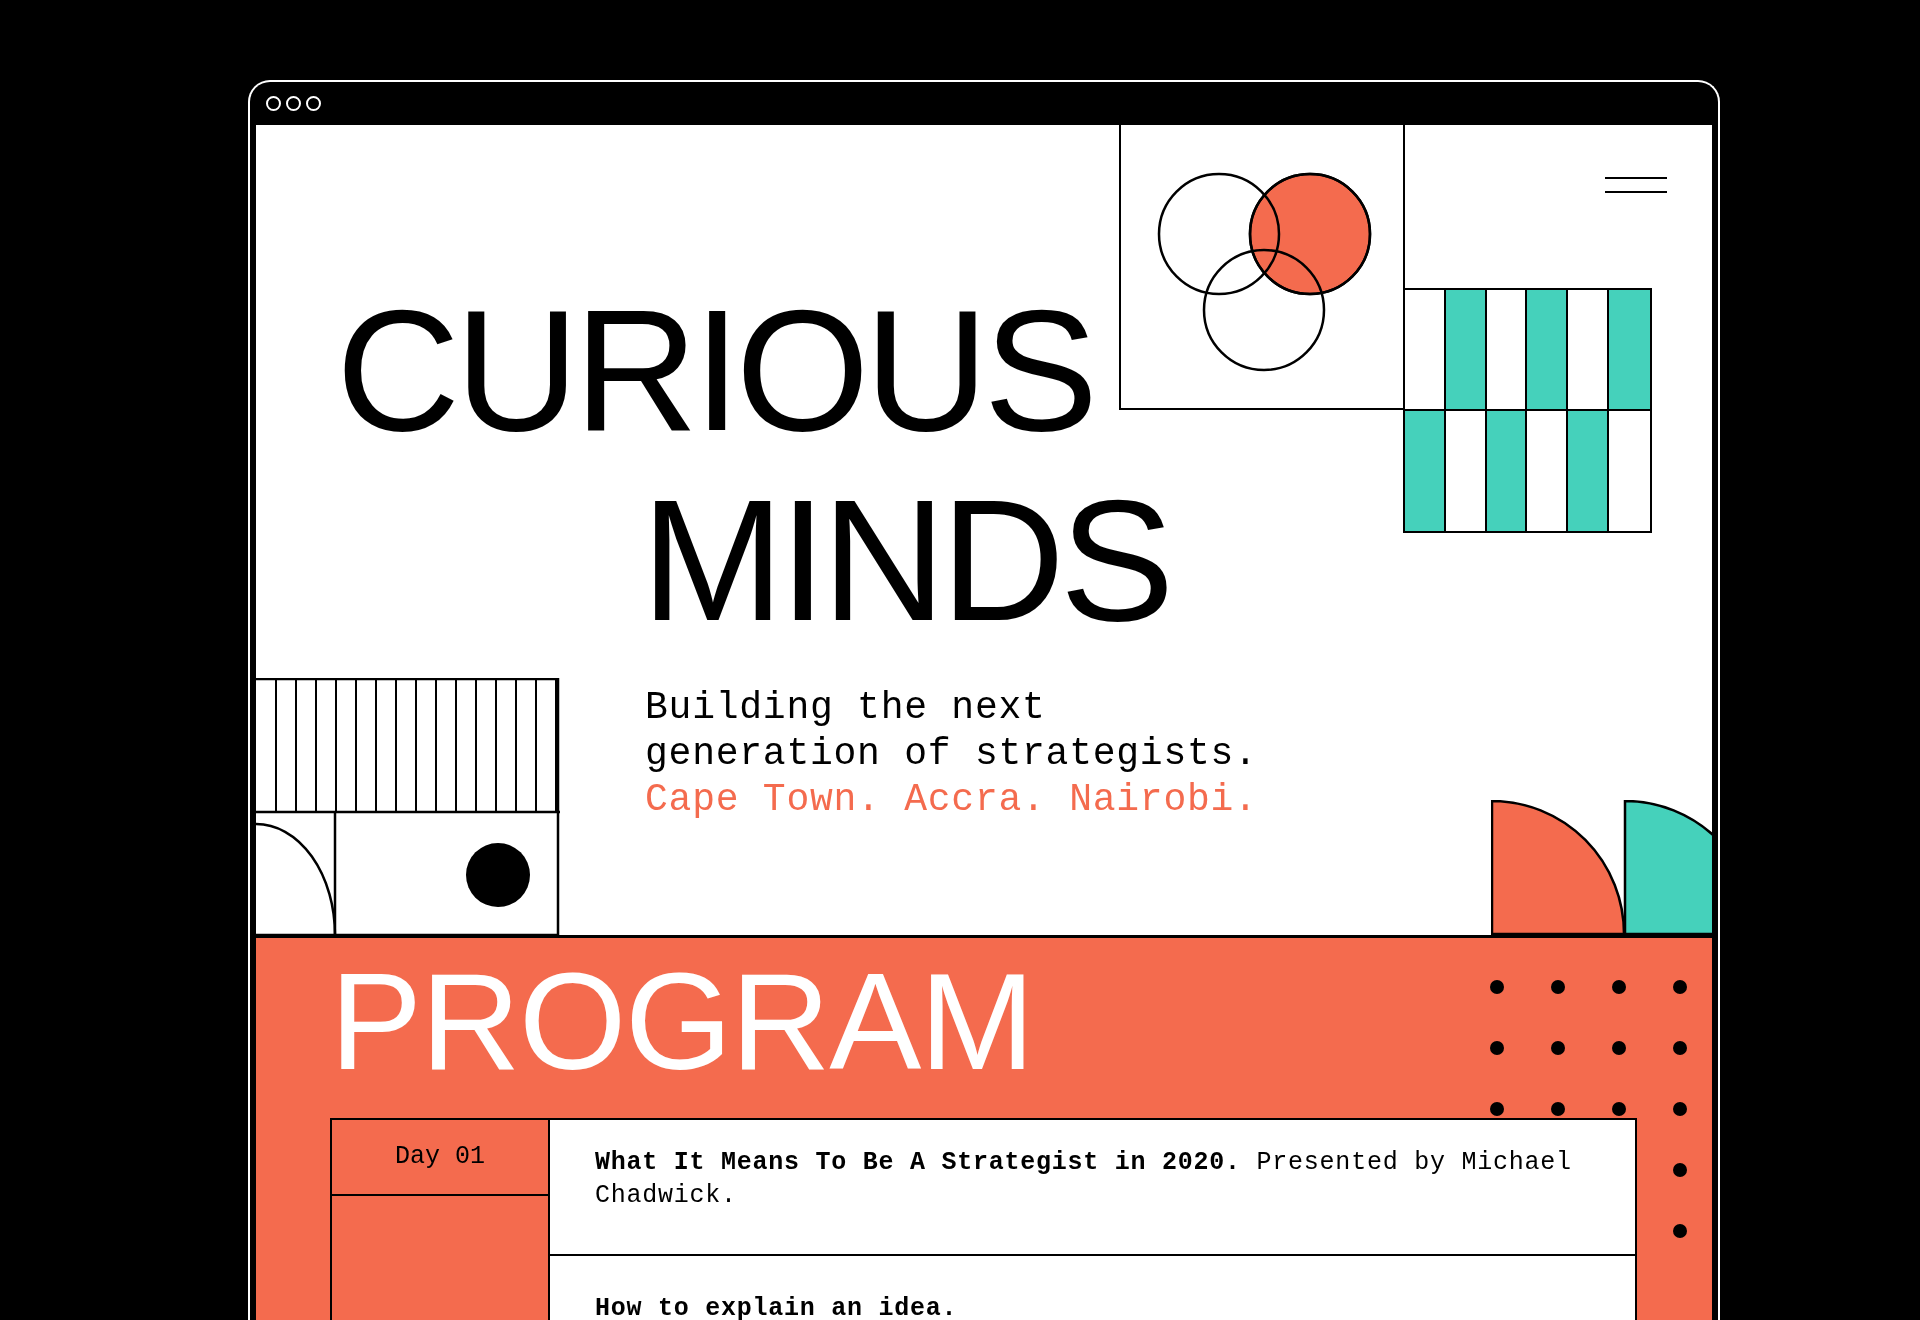  I want to click on session-description: How to explain an idea., so click(776, 1307).